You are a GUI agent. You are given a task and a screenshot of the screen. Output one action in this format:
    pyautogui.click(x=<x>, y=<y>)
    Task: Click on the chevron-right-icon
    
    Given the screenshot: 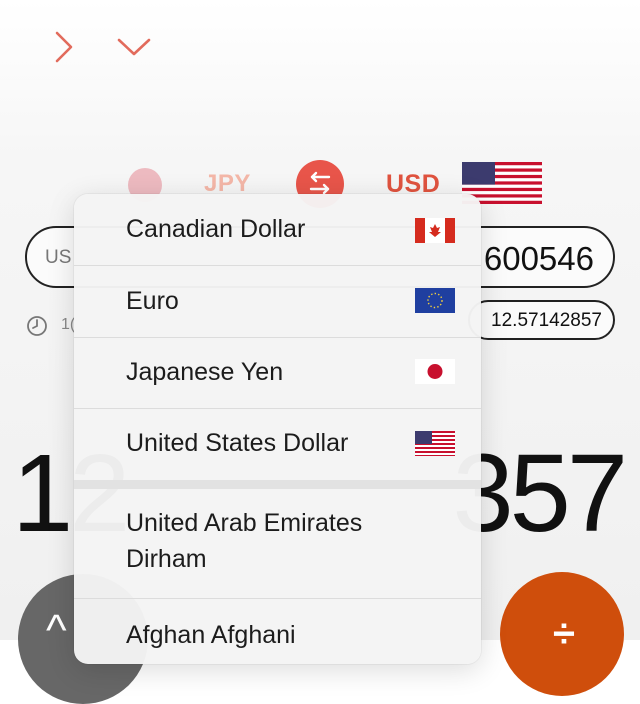 What is the action you would take?
    pyautogui.click(x=64, y=47)
    